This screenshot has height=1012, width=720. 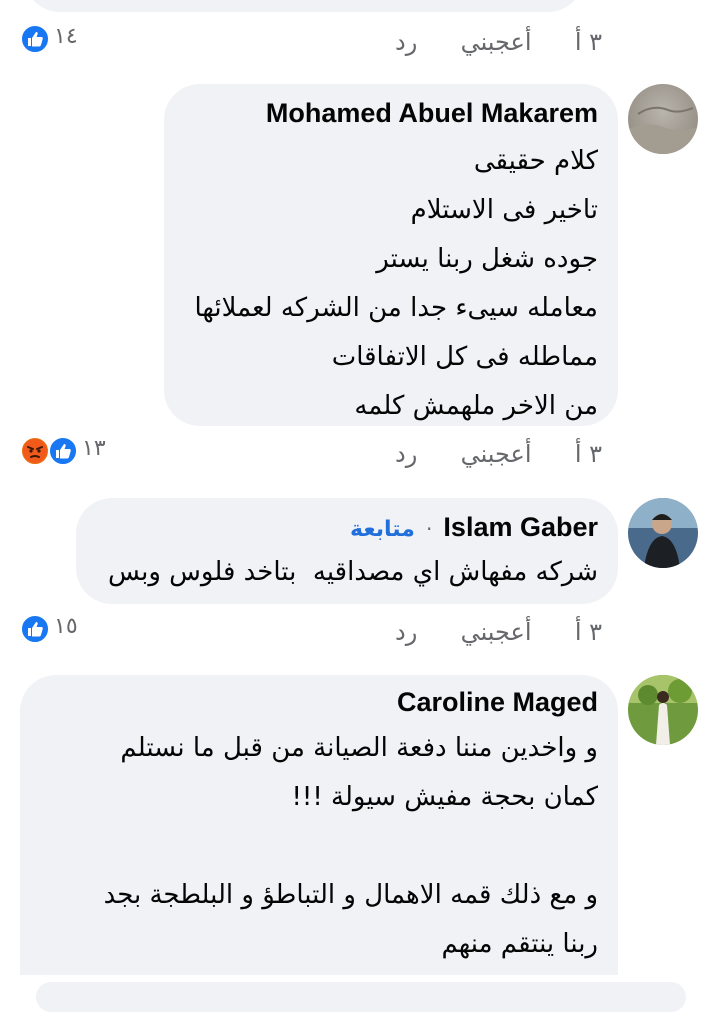 I want to click on previous-comment-bubble, so click(x=304, y=6).